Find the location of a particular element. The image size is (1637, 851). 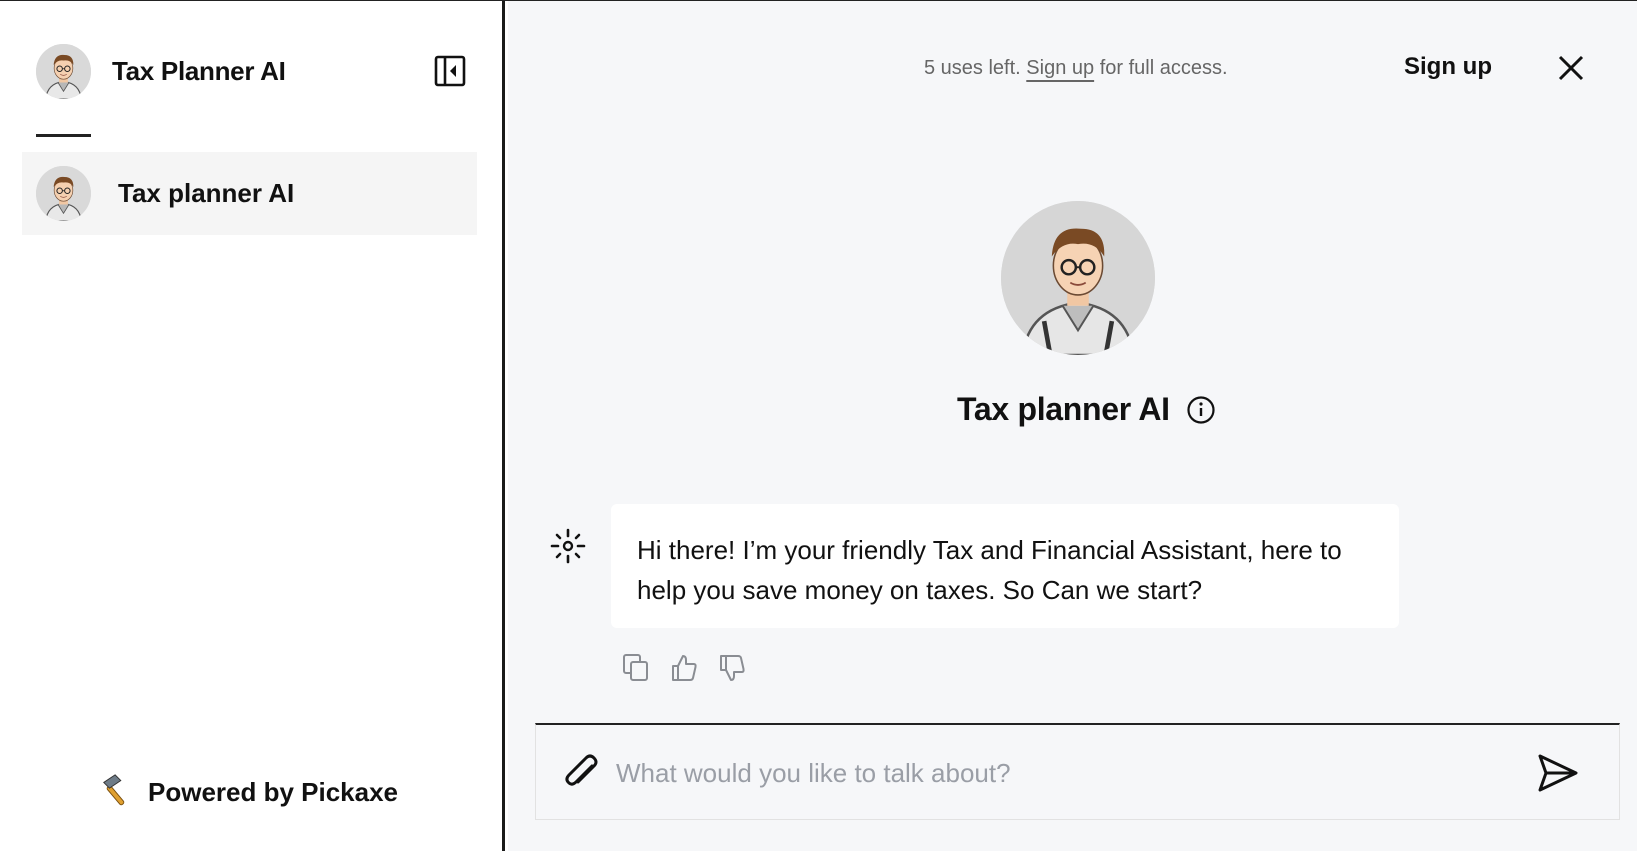

sidebar-header: Tax Planner AI is located at coordinates (251, 71).